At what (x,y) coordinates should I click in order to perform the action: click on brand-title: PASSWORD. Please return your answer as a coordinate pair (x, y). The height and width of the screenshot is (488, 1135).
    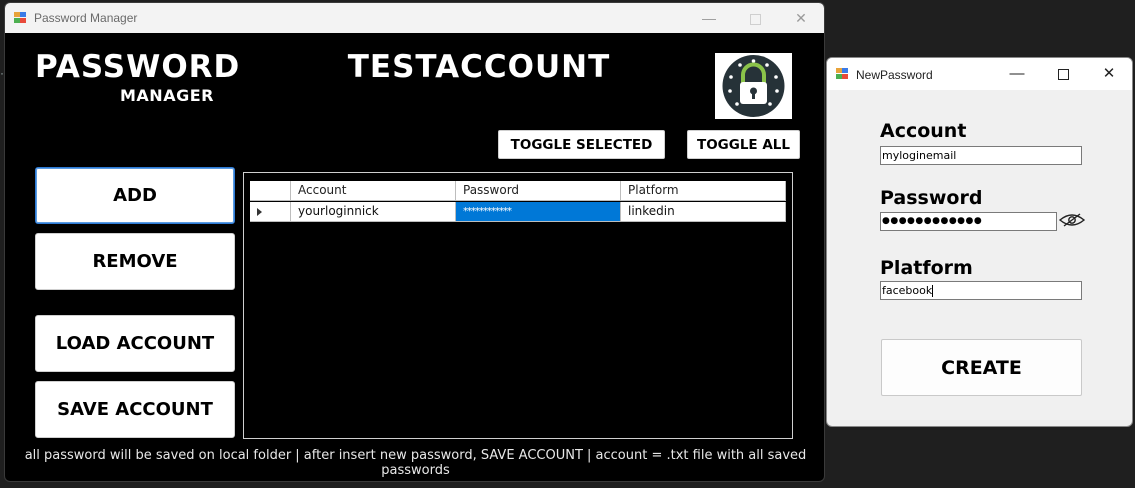
    Looking at the image, I should click on (138, 67).